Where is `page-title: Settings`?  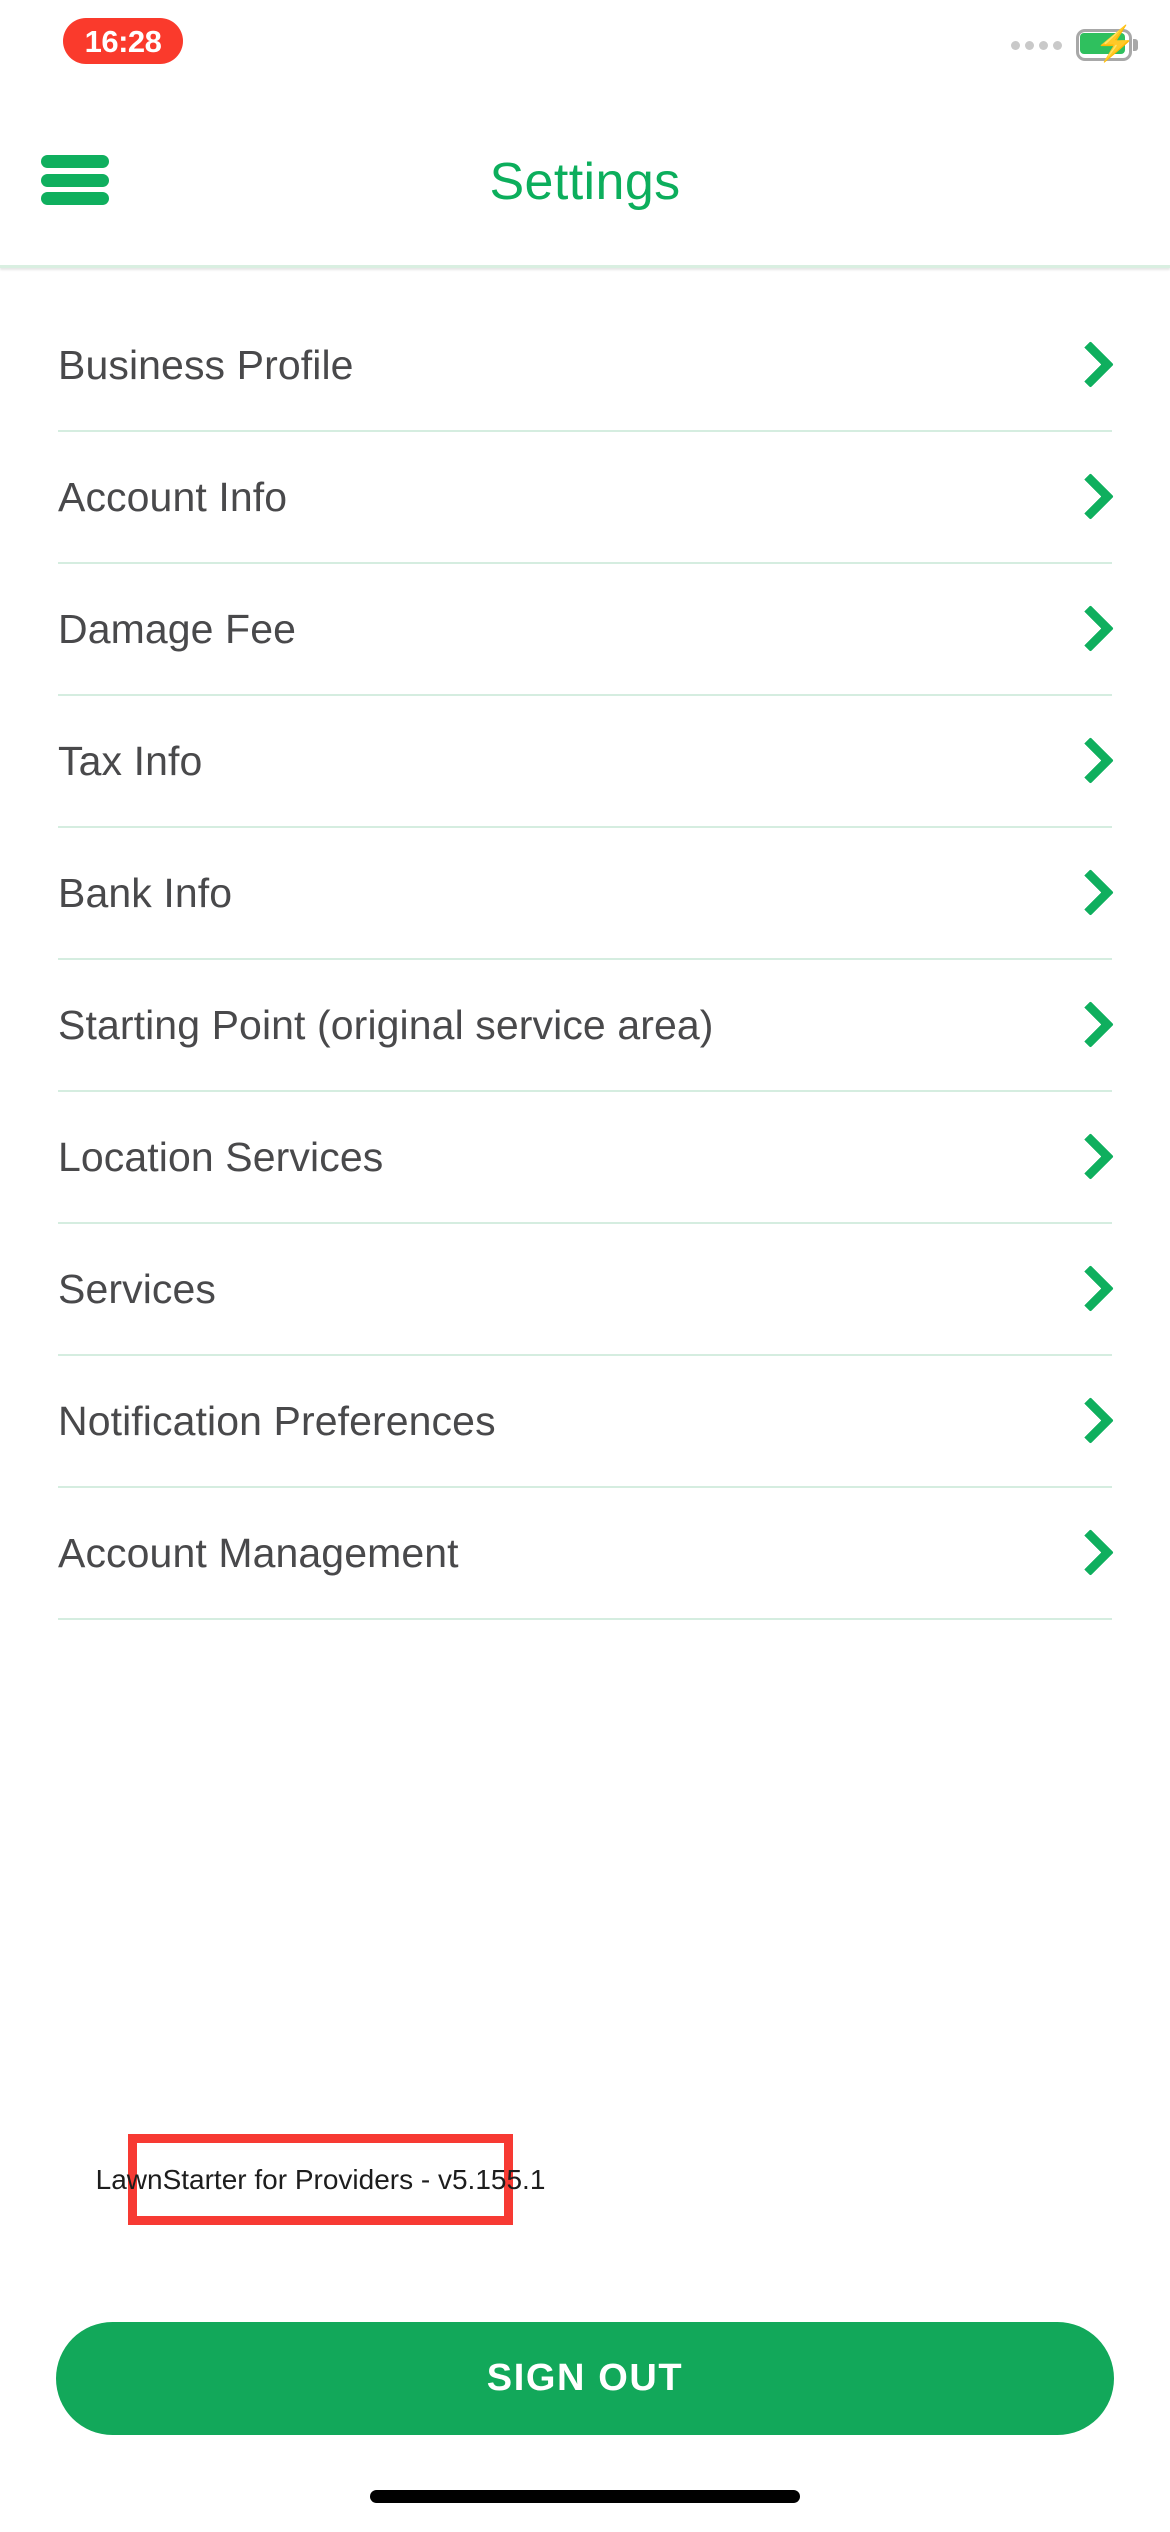 page-title: Settings is located at coordinates (585, 182).